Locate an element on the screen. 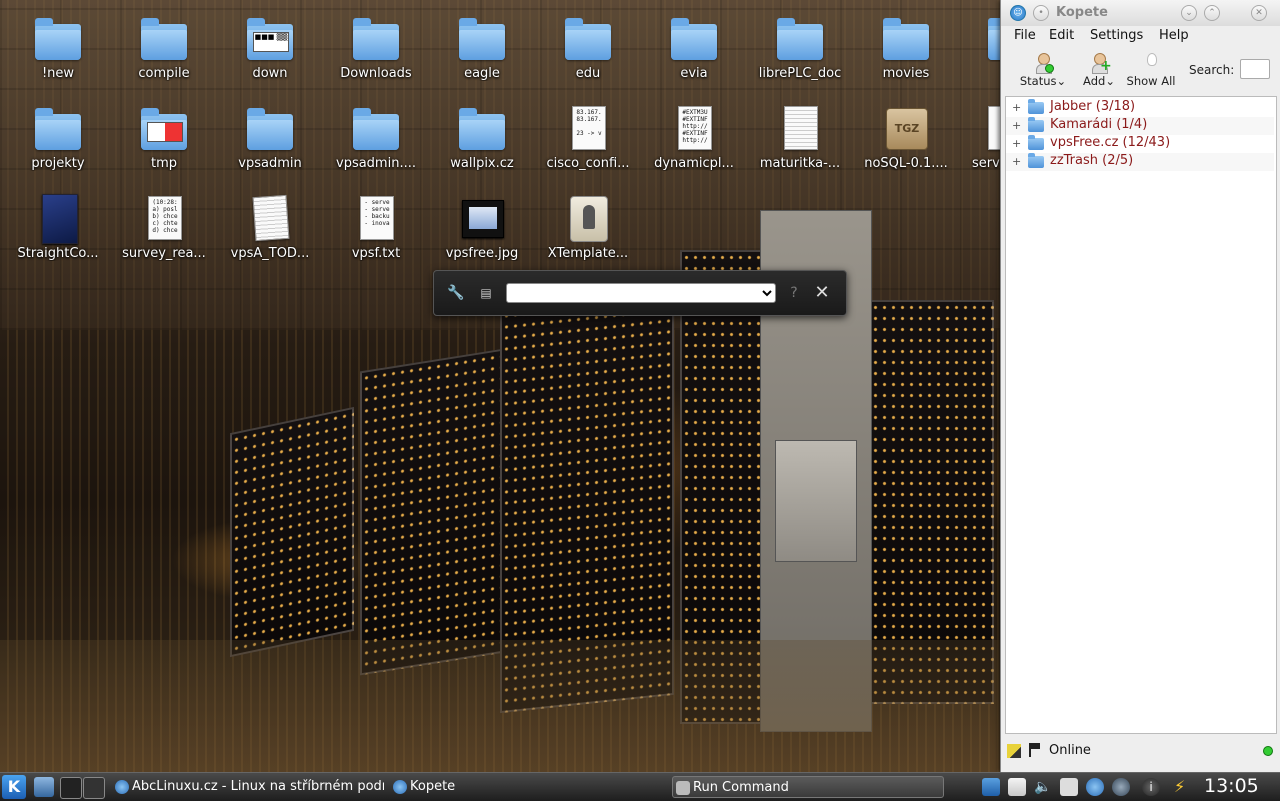 Image resolution: width=1280 pixels, height=801 pixels. desktop-icon-eagle: eagle is located at coordinates (482, 47).